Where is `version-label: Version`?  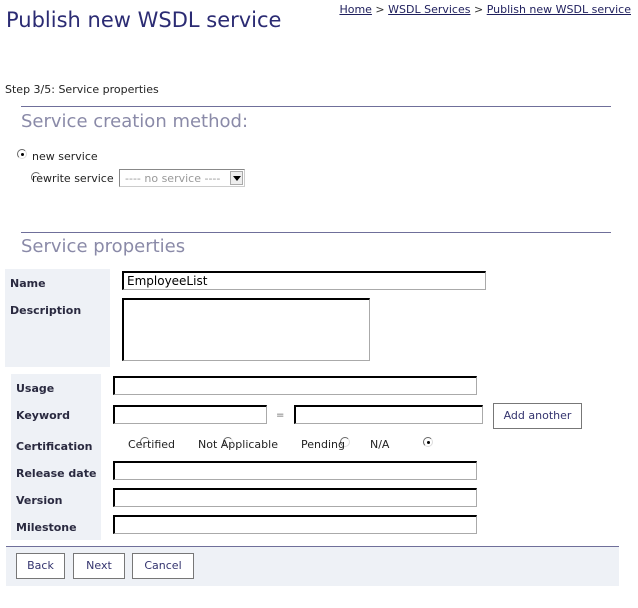 version-label: Version is located at coordinates (39, 500).